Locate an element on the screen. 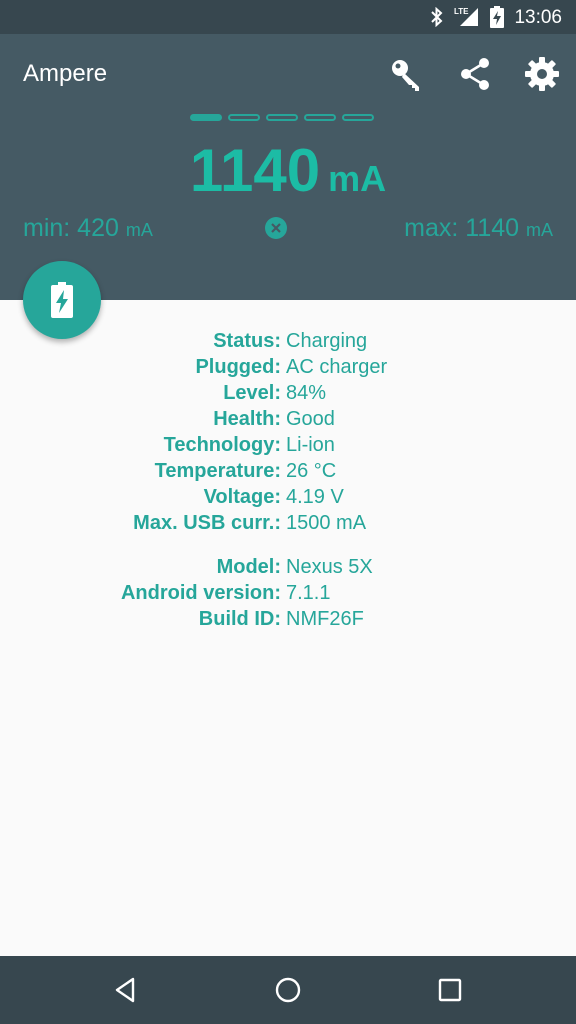 This screenshot has width=576, height=1024. info-value: AC charger is located at coordinates (337, 366).